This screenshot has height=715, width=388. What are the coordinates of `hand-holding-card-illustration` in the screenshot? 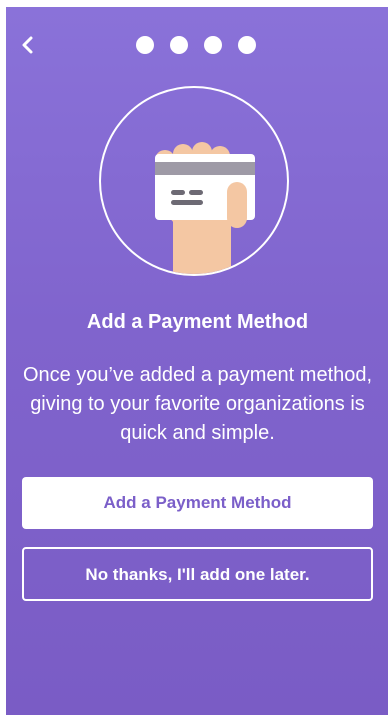 It's located at (194, 181).